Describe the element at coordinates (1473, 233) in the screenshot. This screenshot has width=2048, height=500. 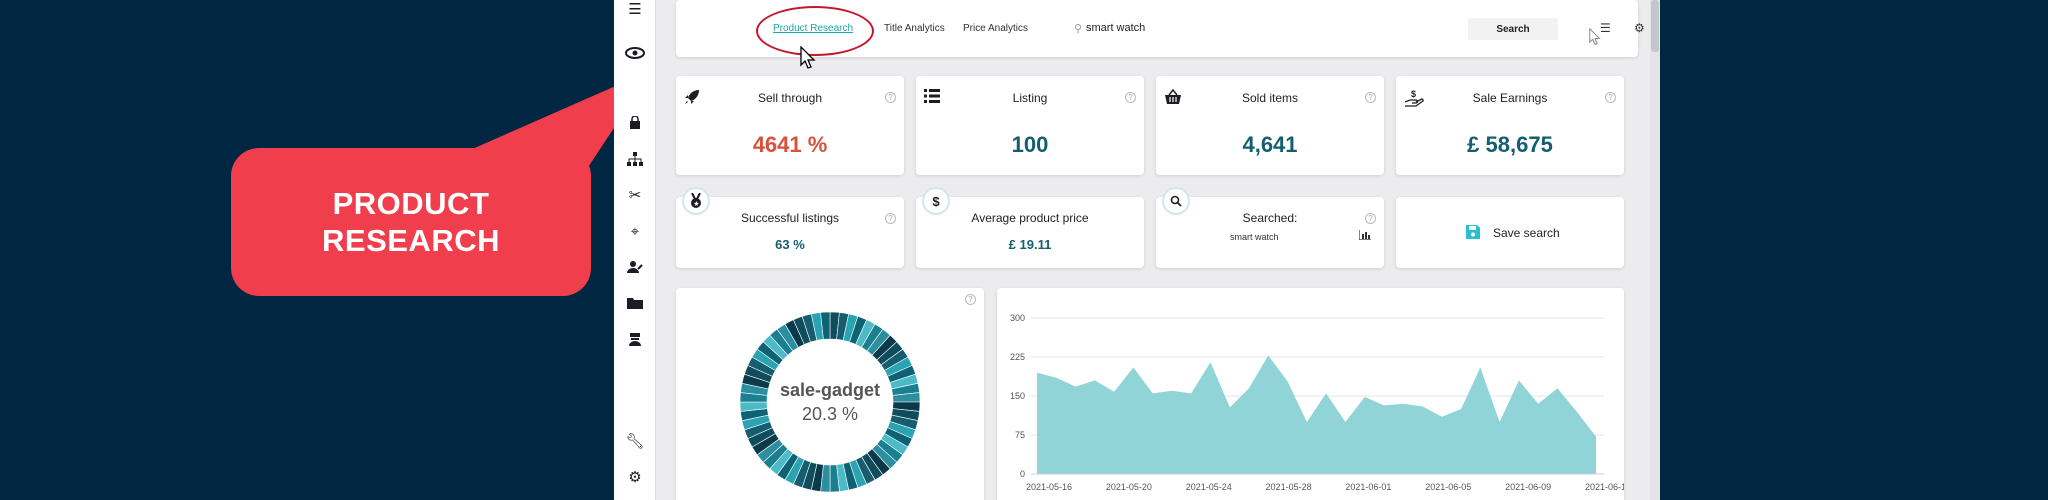
I see `floppy-disk-icon` at that location.